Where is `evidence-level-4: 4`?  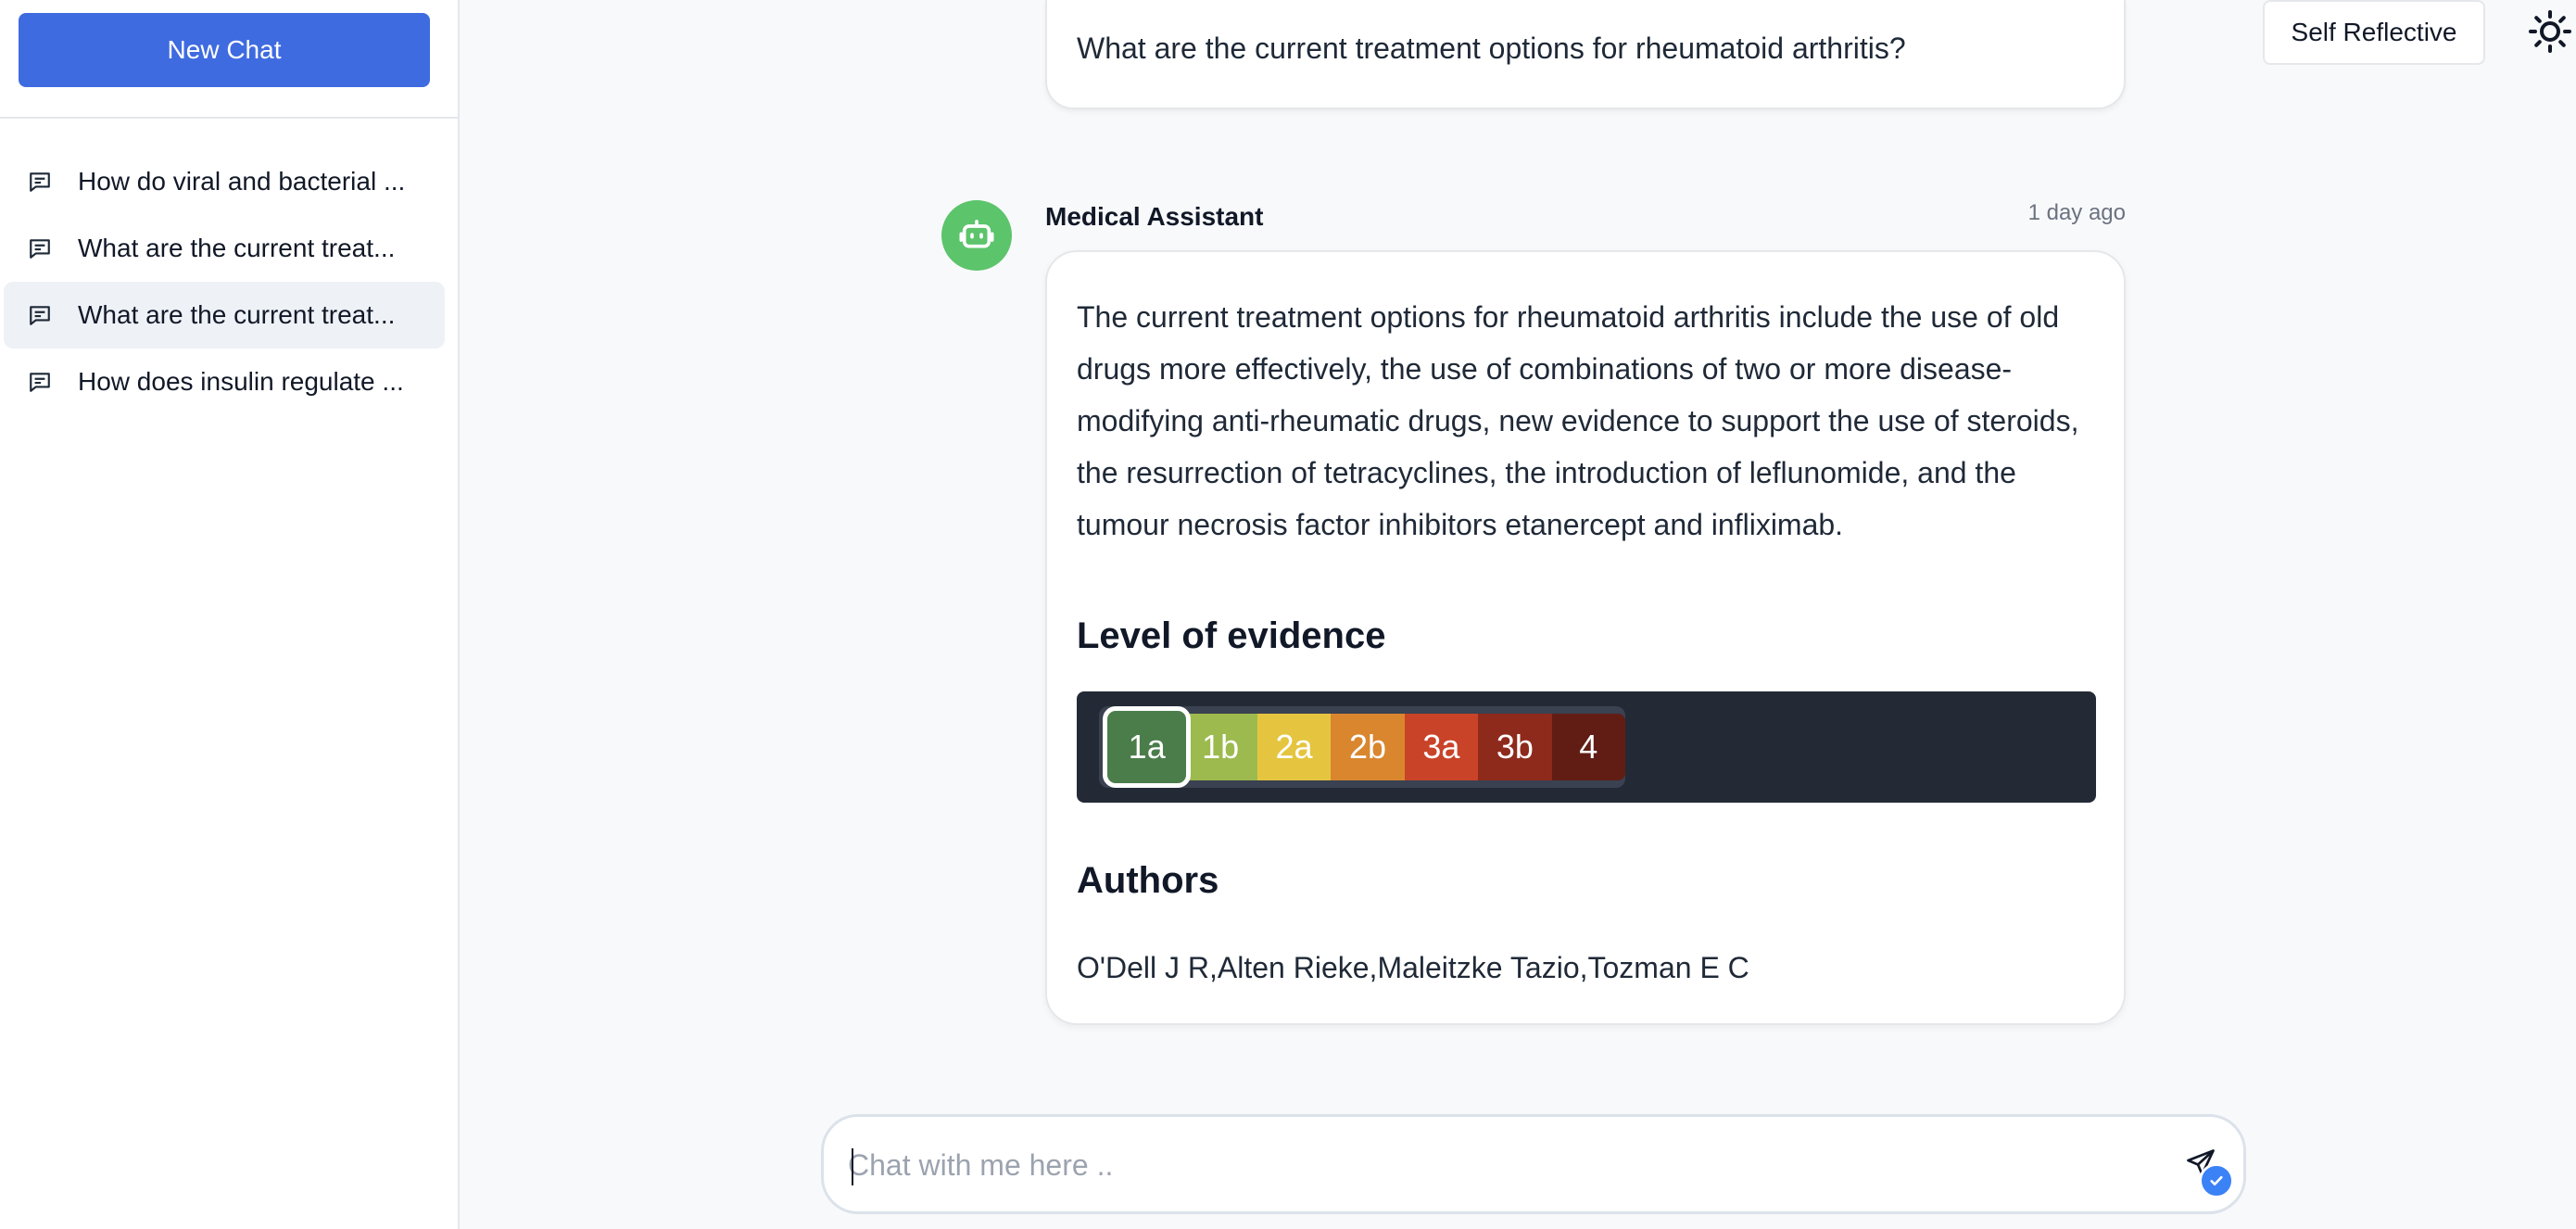 evidence-level-4: 4 is located at coordinates (1589, 747).